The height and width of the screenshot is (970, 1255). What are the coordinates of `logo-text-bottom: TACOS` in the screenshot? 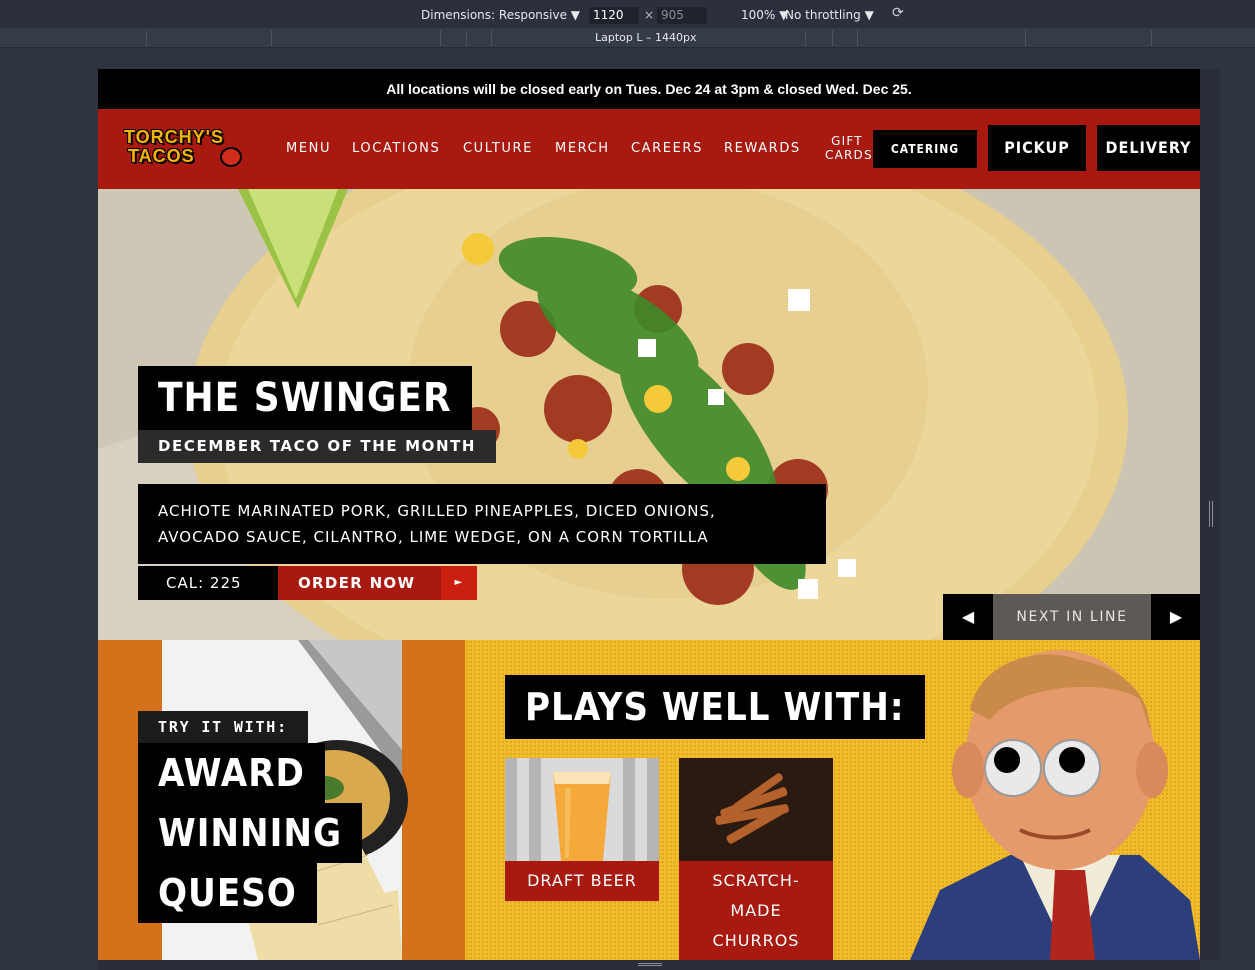 It's located at (161, 156).